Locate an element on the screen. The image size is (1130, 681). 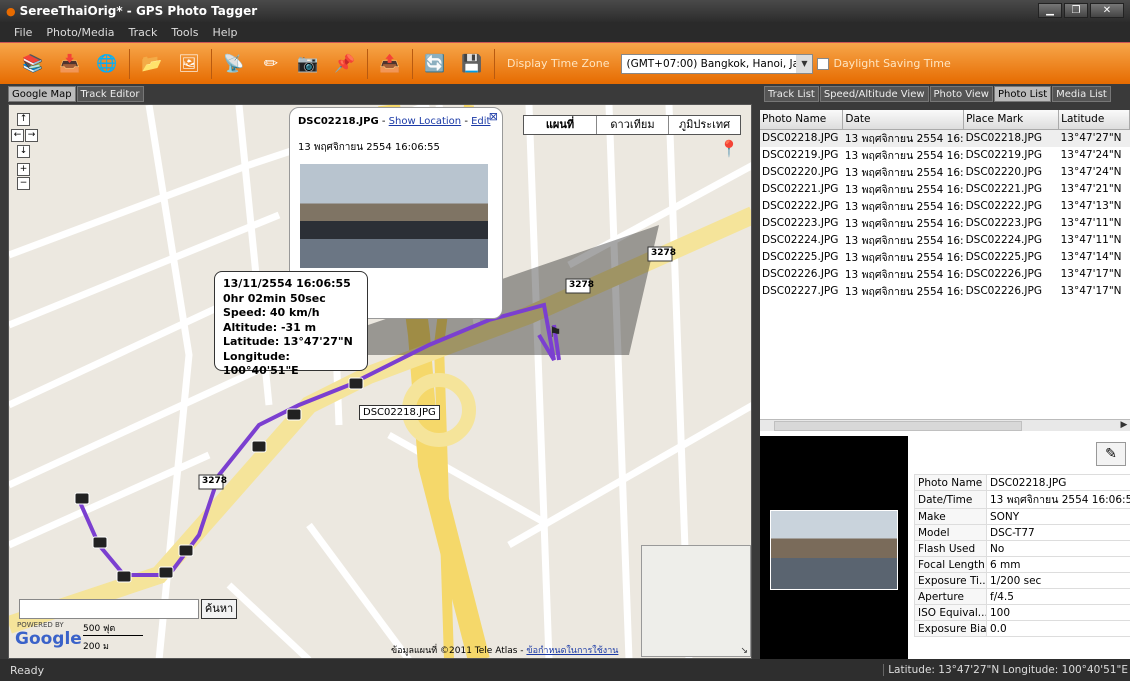
table-row: DSC02222.JPG 13 พฤศจิกายน 2554 16 is located at coordinates (945, 206).